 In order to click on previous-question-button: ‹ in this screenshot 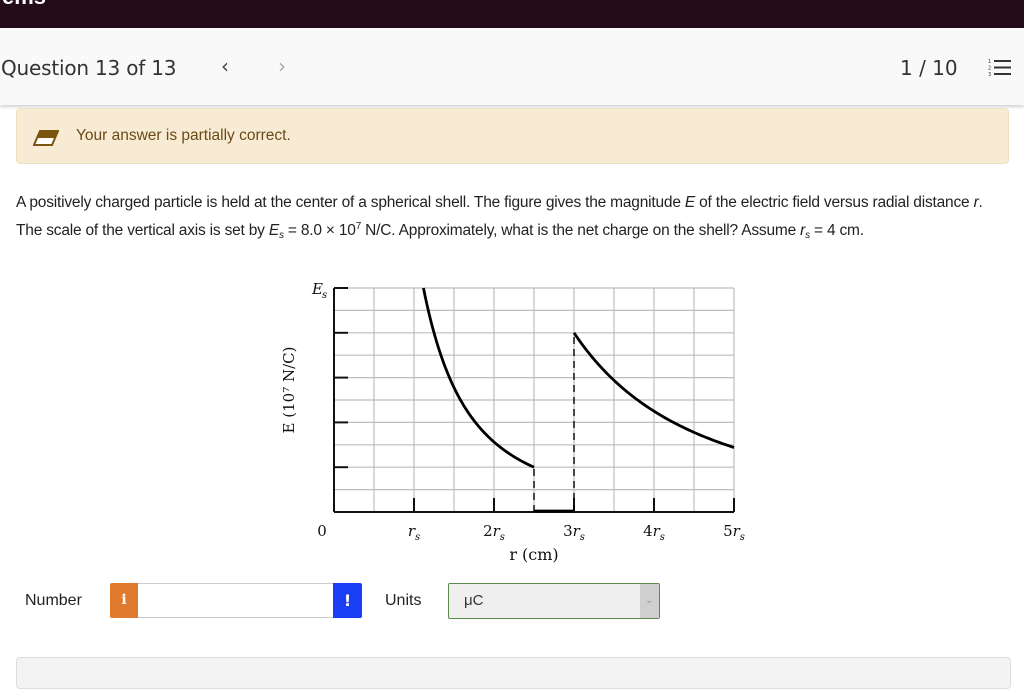, I will do `click(225, 66)`.